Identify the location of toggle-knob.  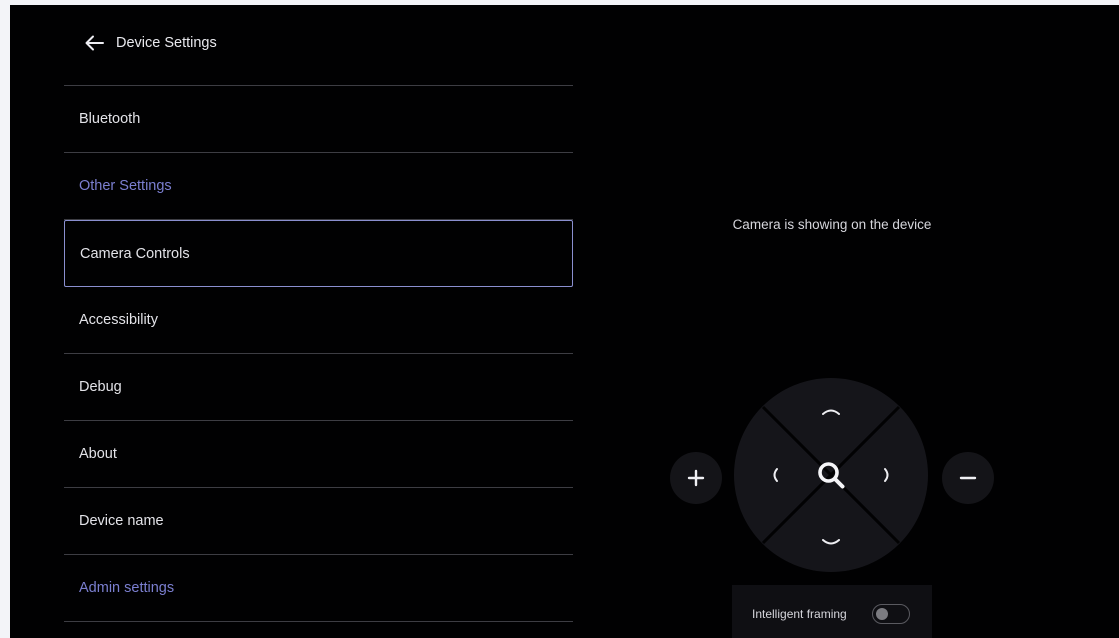
(882, 613).